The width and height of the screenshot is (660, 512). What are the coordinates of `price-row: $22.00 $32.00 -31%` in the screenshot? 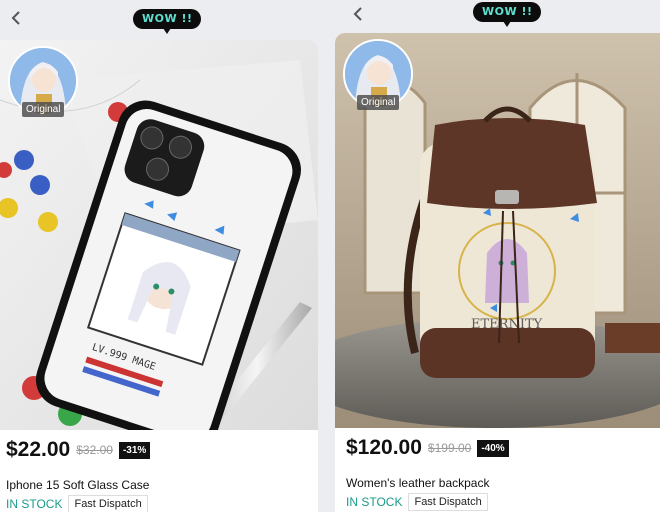 It's located at (78, 450).